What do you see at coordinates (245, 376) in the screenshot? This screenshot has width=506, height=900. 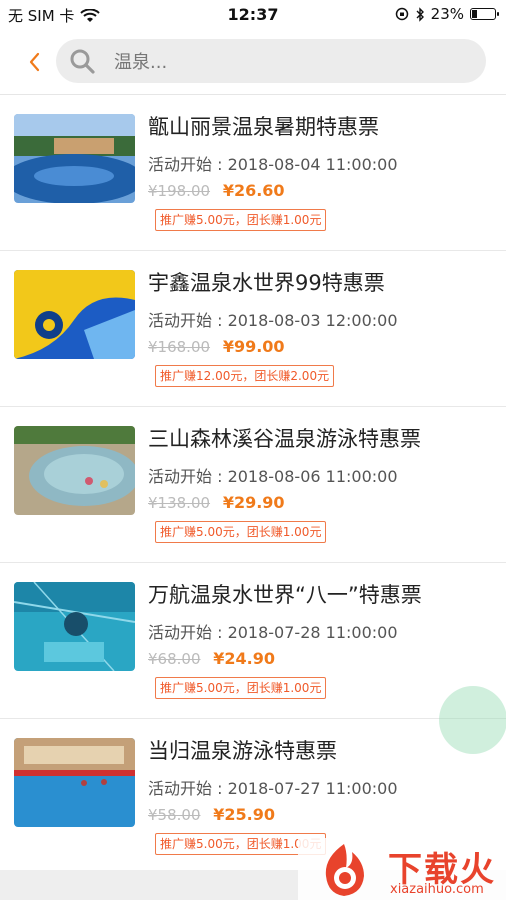 I see `commission-badge: 推广赚12.00元，团长赚2.00元` at bounding box center [245, 376].